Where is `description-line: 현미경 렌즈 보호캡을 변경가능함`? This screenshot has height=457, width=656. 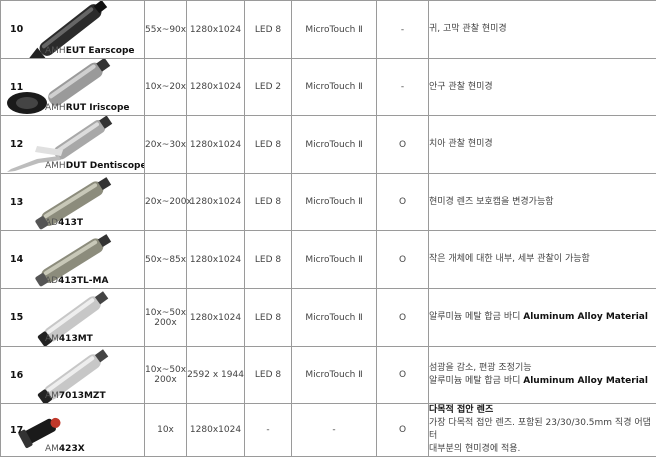
description-line: 현미경 렌즈 보호캡을 변경가능함 is located at coordinates (542, 202).